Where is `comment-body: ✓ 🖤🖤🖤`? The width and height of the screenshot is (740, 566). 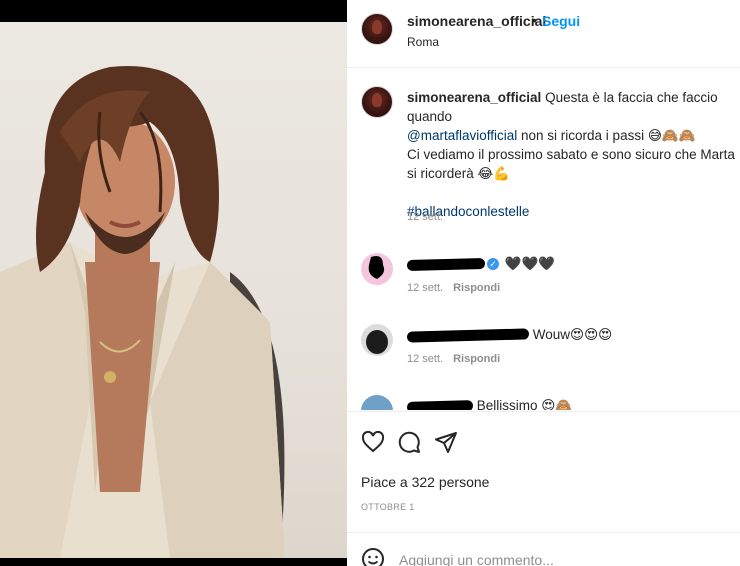
comment-body: ✓ 🖤🖤🖤 is located at coordinates (481, 264).